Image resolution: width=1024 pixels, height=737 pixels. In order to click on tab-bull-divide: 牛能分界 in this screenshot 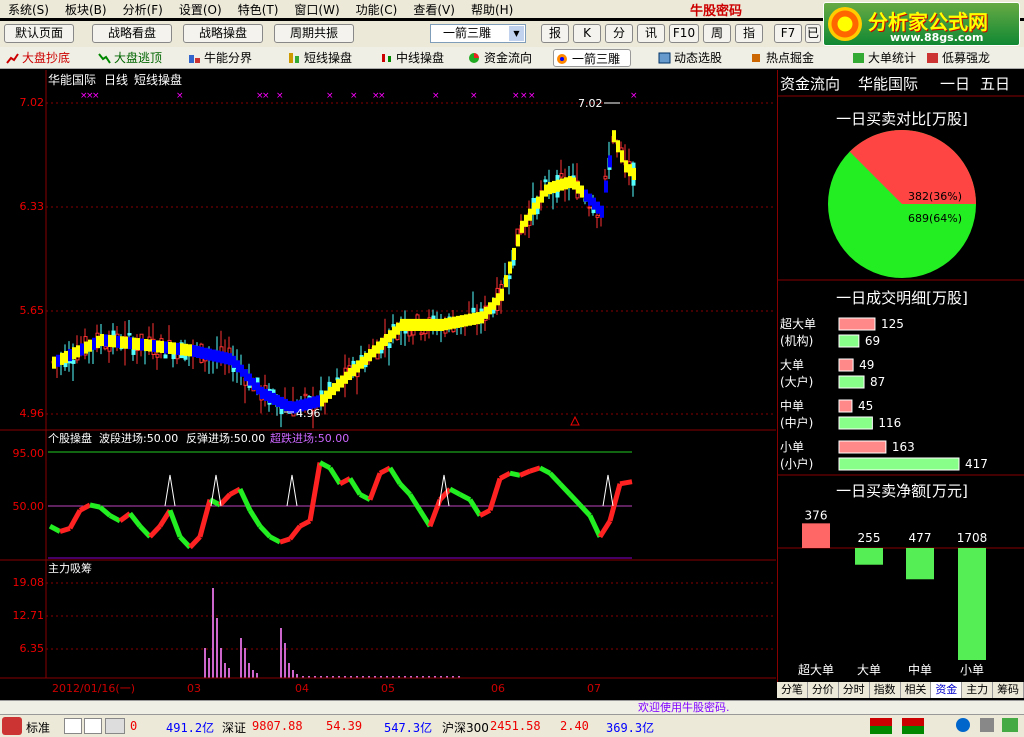, I will do `click(219, 58)`.